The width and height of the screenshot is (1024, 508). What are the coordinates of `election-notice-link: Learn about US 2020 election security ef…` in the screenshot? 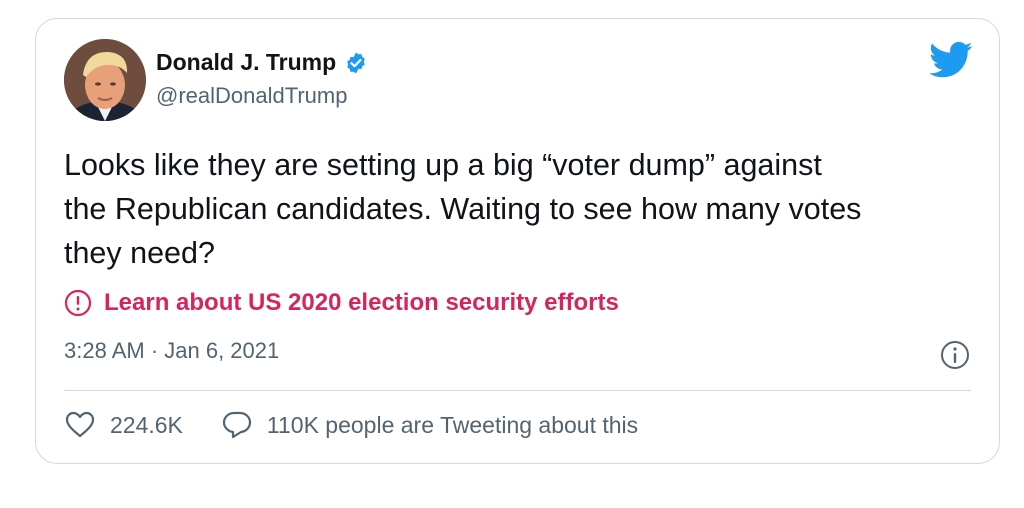 It's located at (341, 303).